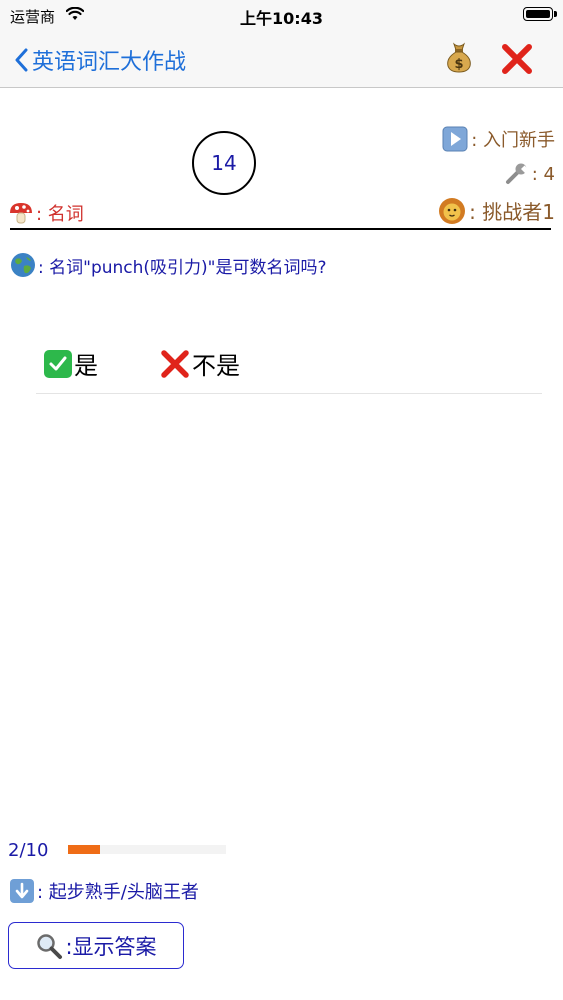 The height and width of the screenshot is (1000, 563). I want to click on progress-text: 2/10, so click(28, 850).